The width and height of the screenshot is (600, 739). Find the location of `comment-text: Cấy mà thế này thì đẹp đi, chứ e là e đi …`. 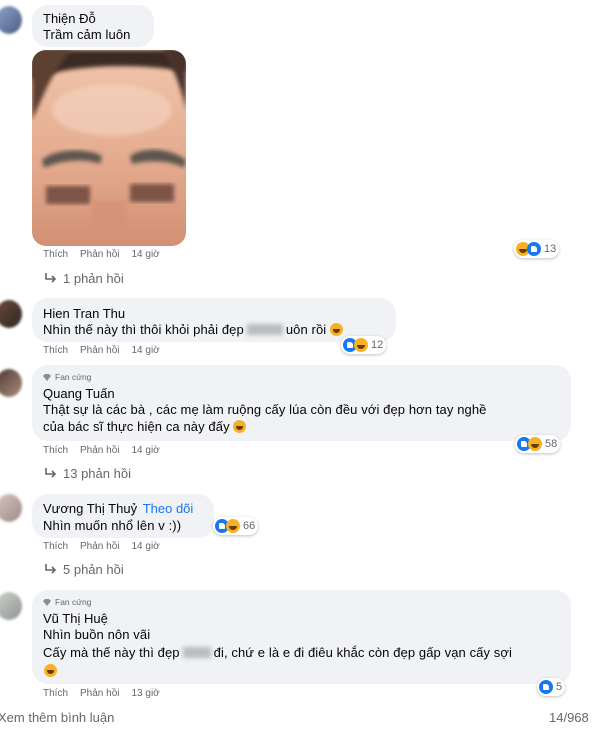

comment-text: Cấy mà thế này thì đẹp đi, chứ e là e đi … is located at coordinates (277, 652).